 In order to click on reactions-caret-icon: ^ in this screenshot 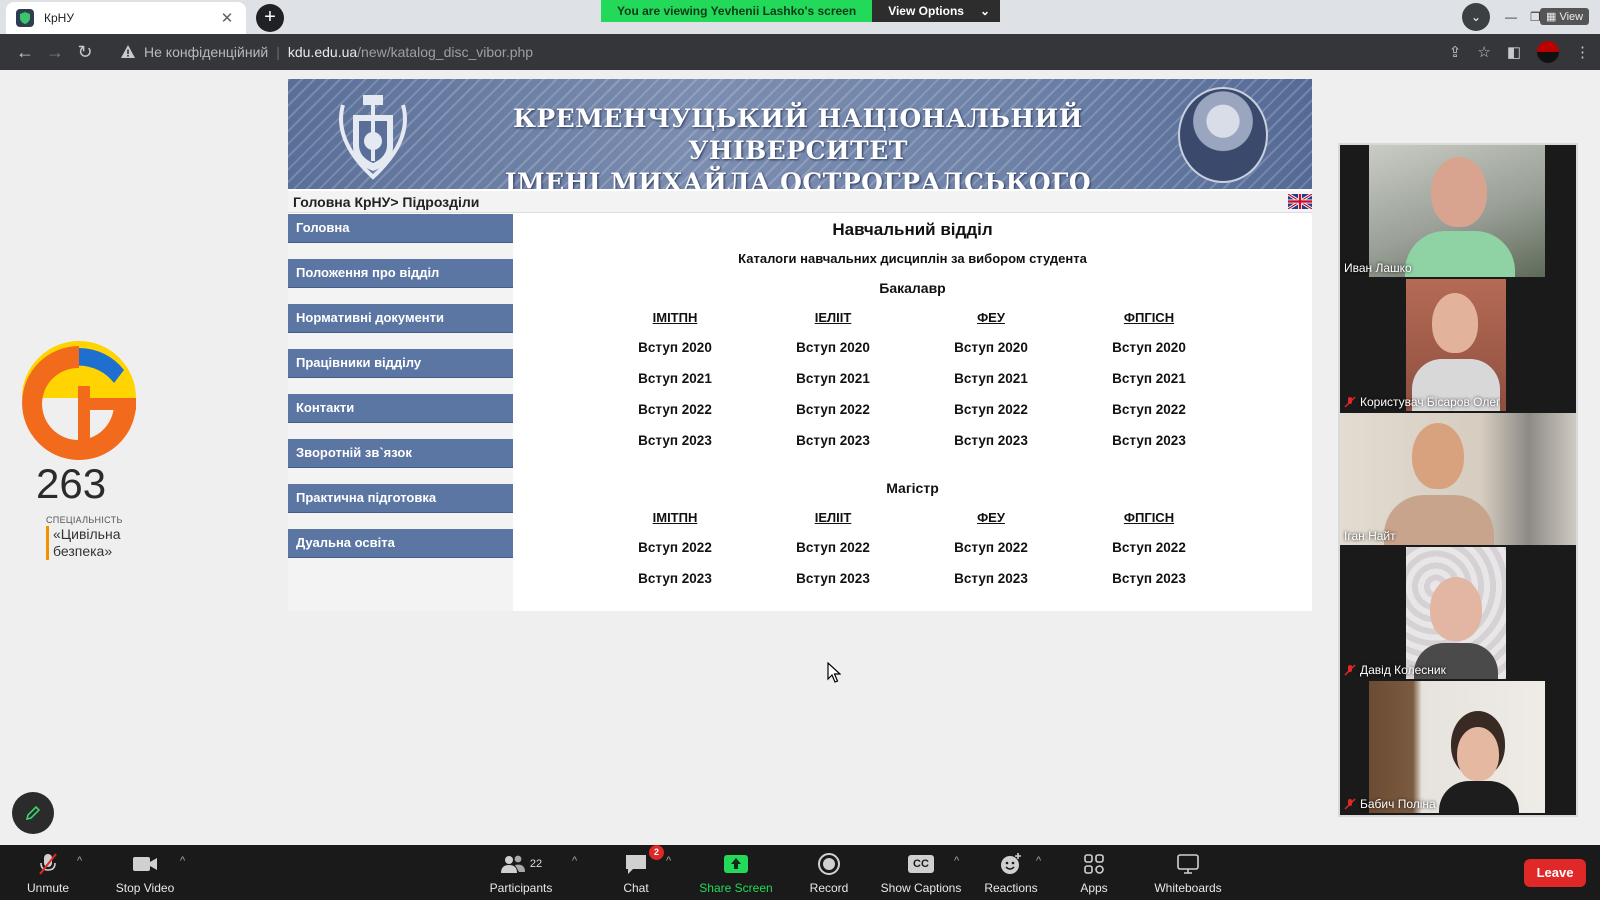, I will do `click(1038, 861)`.